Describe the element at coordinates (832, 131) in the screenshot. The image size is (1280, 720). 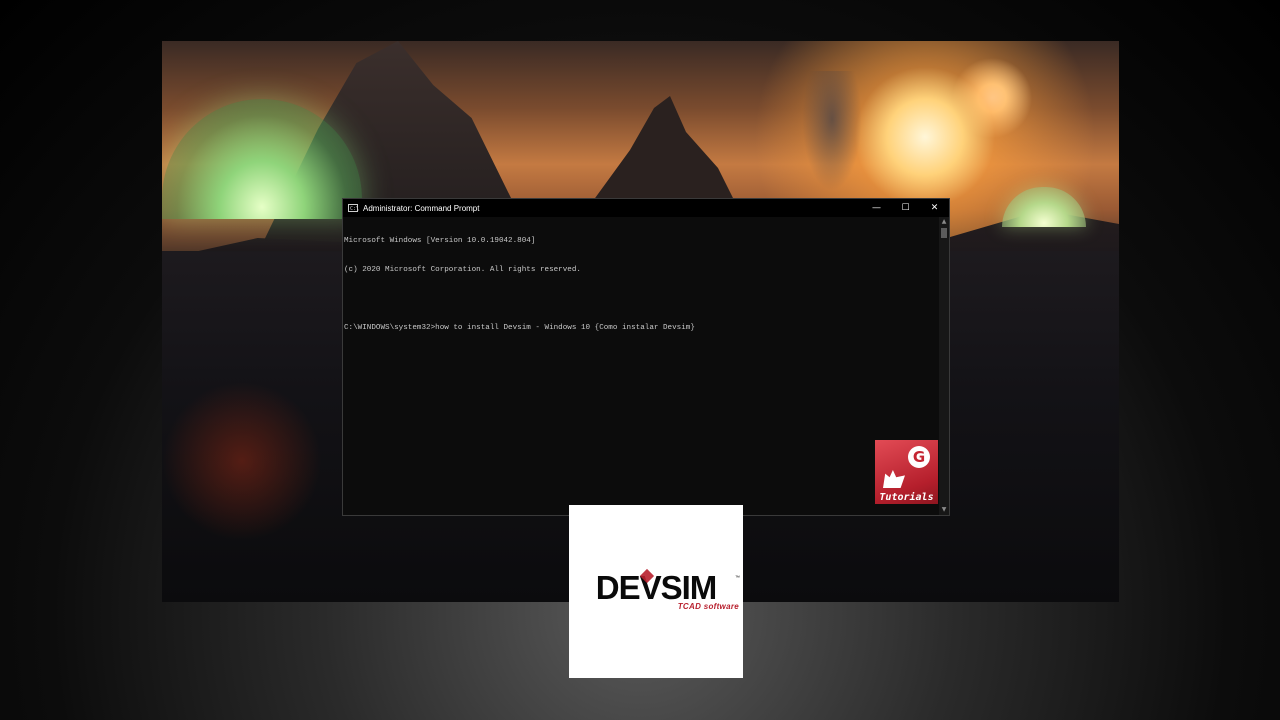
I see `wallpaper-smoke` at that location.